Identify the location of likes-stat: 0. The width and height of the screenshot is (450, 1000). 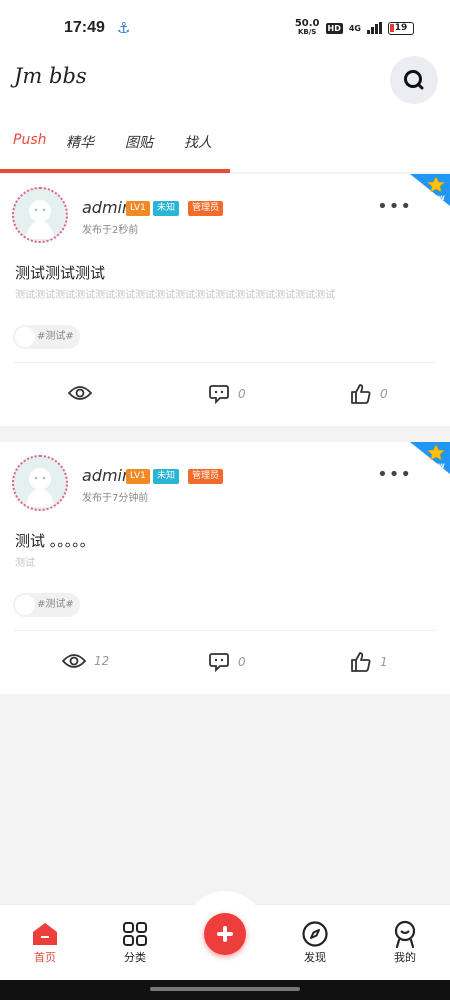
(369, 394).